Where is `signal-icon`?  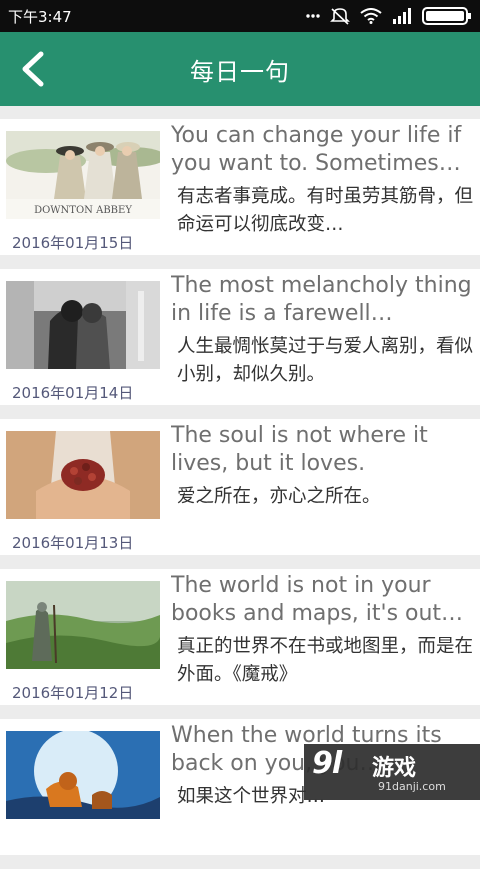
signal-icon is located at coordinates (402, 16).